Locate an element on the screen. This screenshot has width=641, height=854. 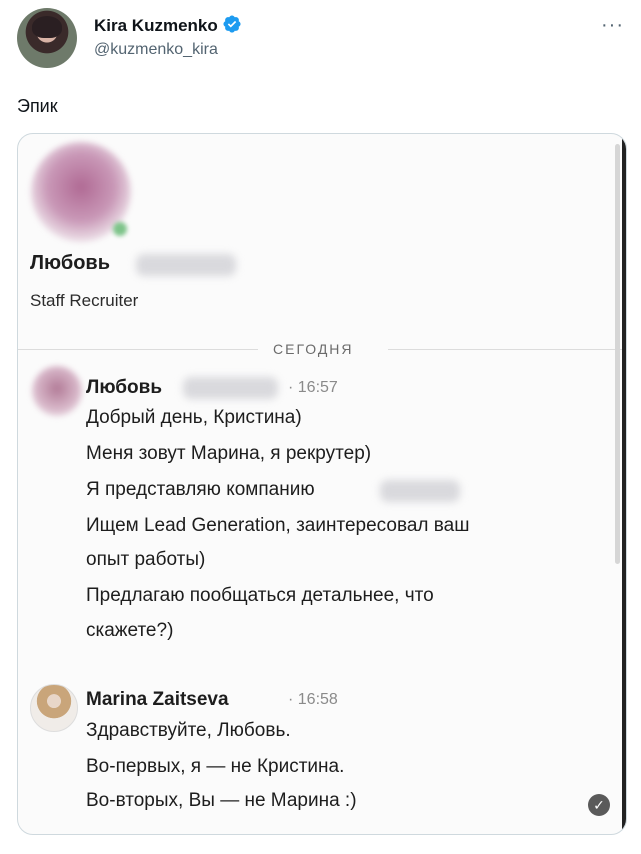
message-line: Здравствуйте, Любовь. is located at coordinates (188, 730).